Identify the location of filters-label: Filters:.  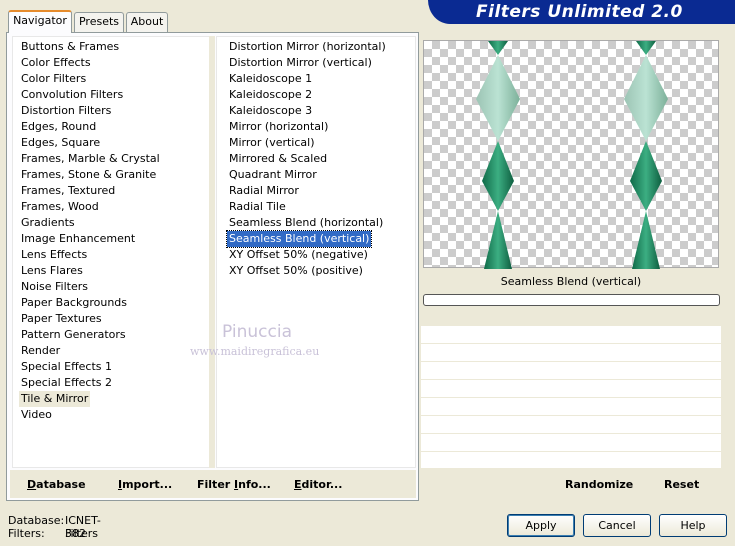
(26, 533).